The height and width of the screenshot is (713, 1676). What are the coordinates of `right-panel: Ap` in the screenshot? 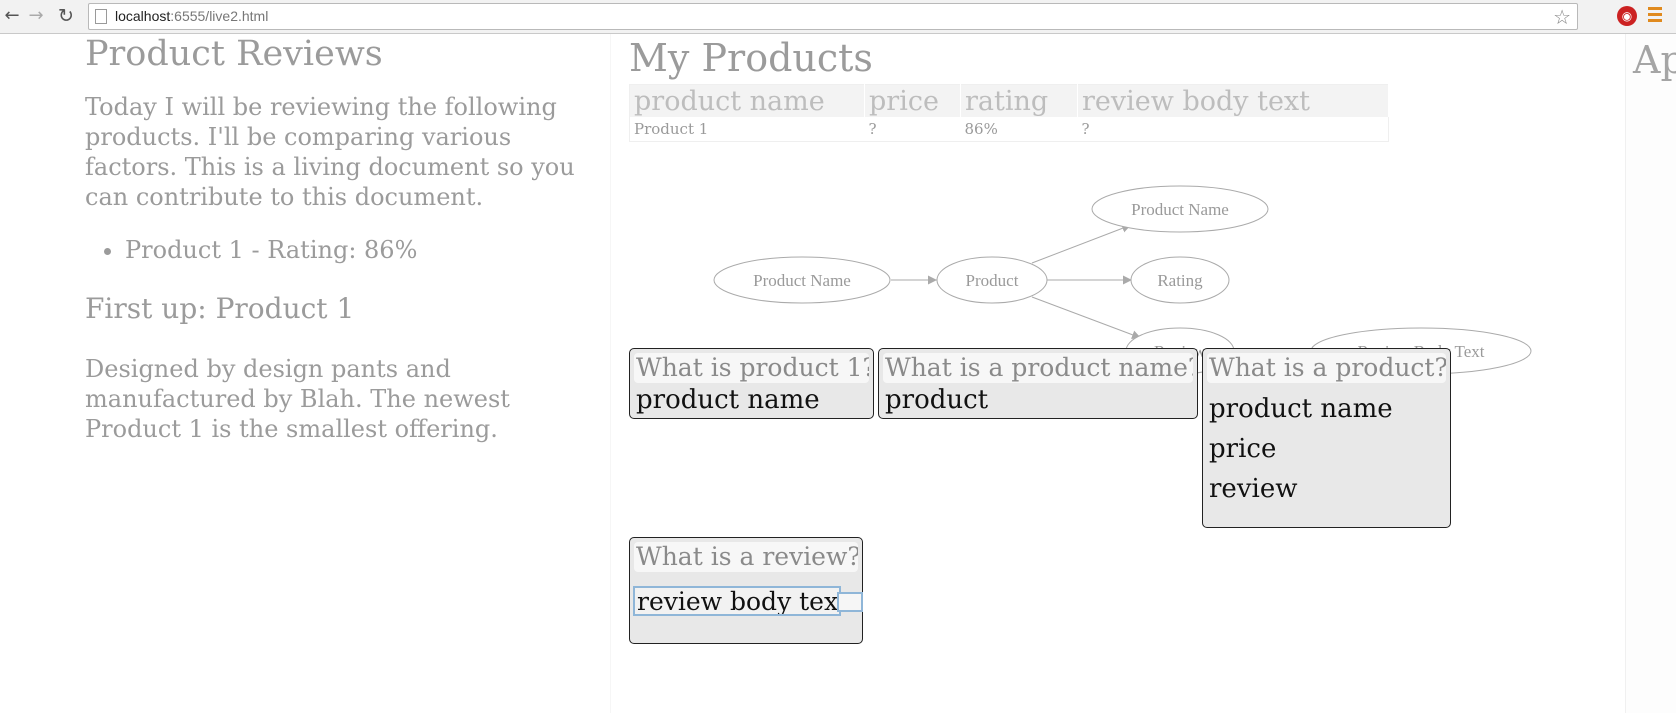 It's located at (1650, 373).